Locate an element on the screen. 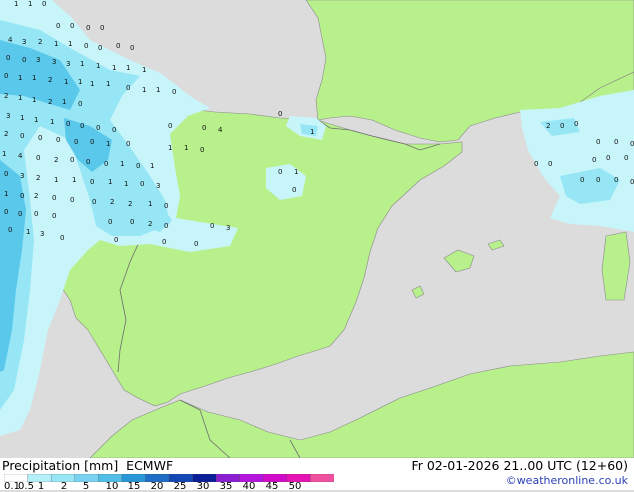 The image size is (634, 492). scale-tick-label: 5 is located at coordinates (86, 486).